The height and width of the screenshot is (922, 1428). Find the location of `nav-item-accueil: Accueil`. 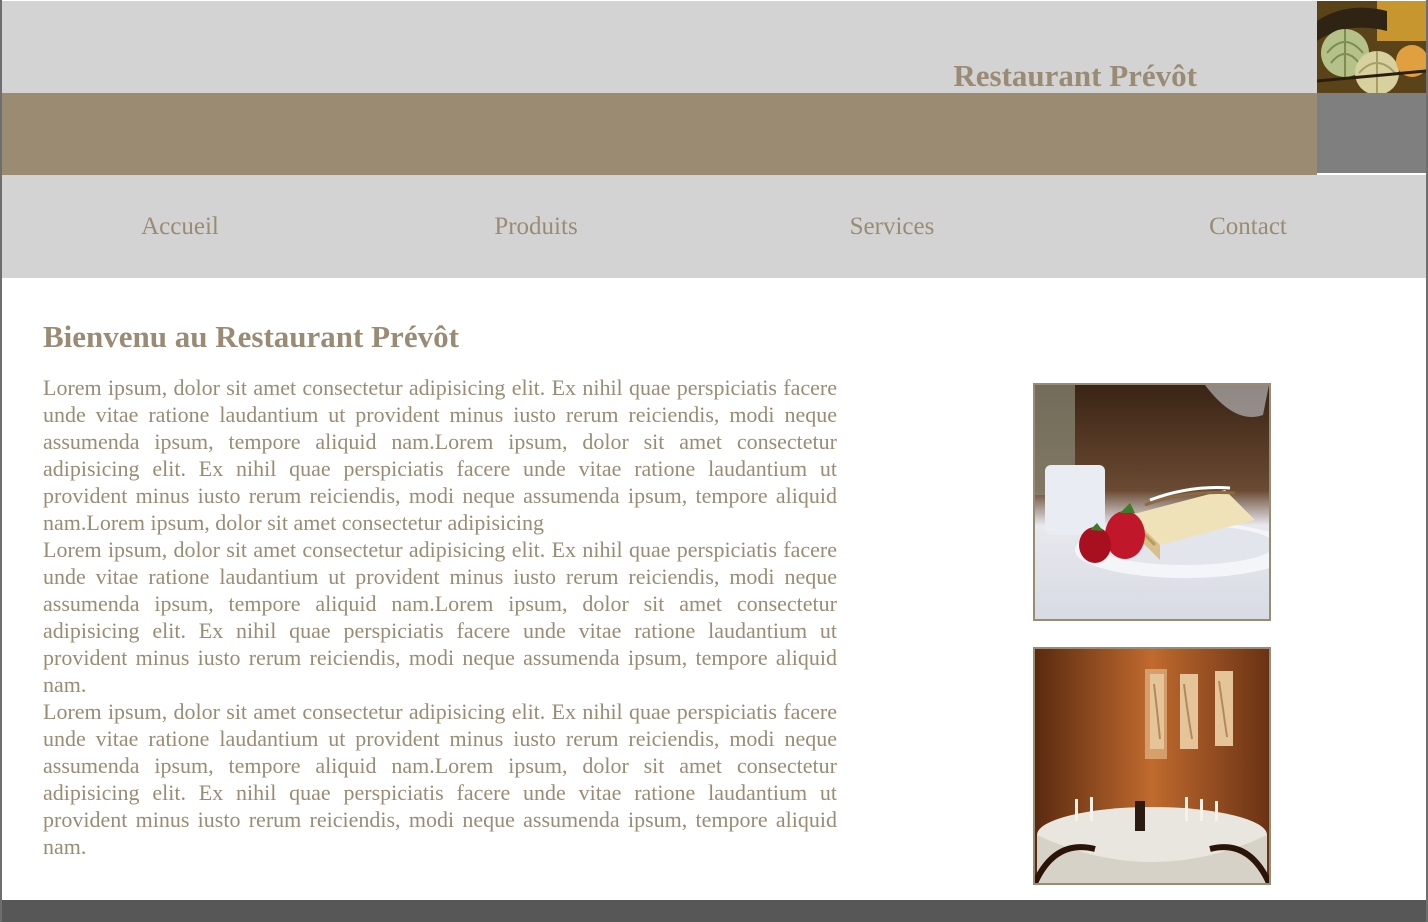

nav-item-accueil: Accueil is located at coordinates (180, 227).